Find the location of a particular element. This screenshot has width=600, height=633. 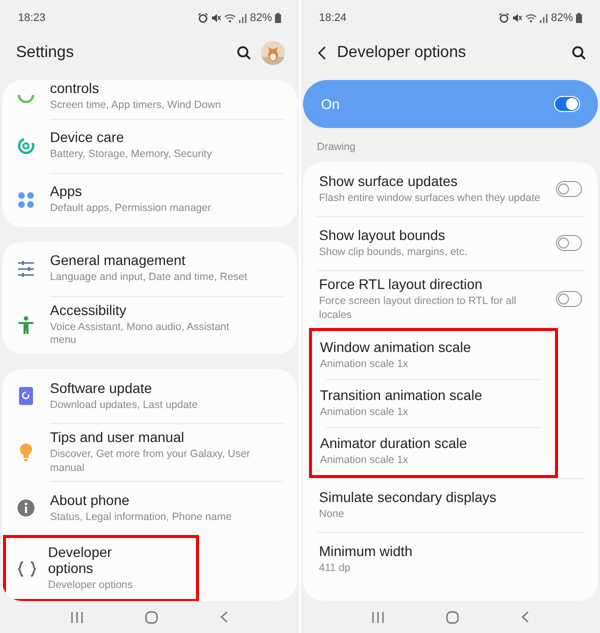

setting-title: Show layout bounds is located at coordinates (433, 234).